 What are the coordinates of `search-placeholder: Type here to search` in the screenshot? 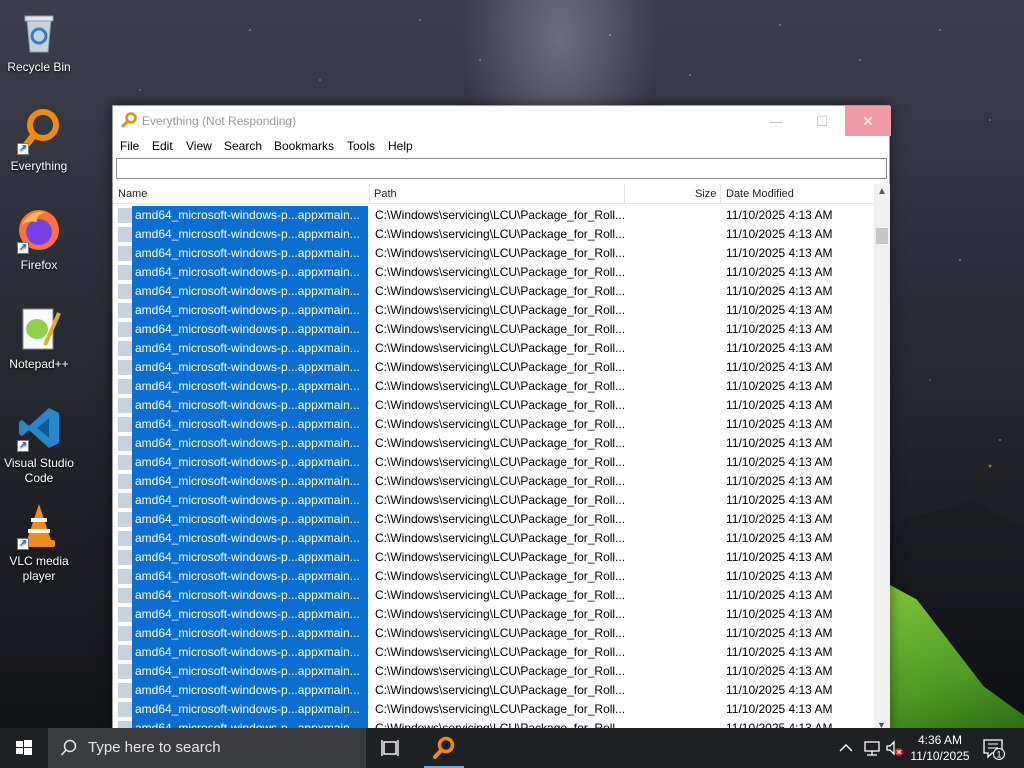 It's located at (154, 747).